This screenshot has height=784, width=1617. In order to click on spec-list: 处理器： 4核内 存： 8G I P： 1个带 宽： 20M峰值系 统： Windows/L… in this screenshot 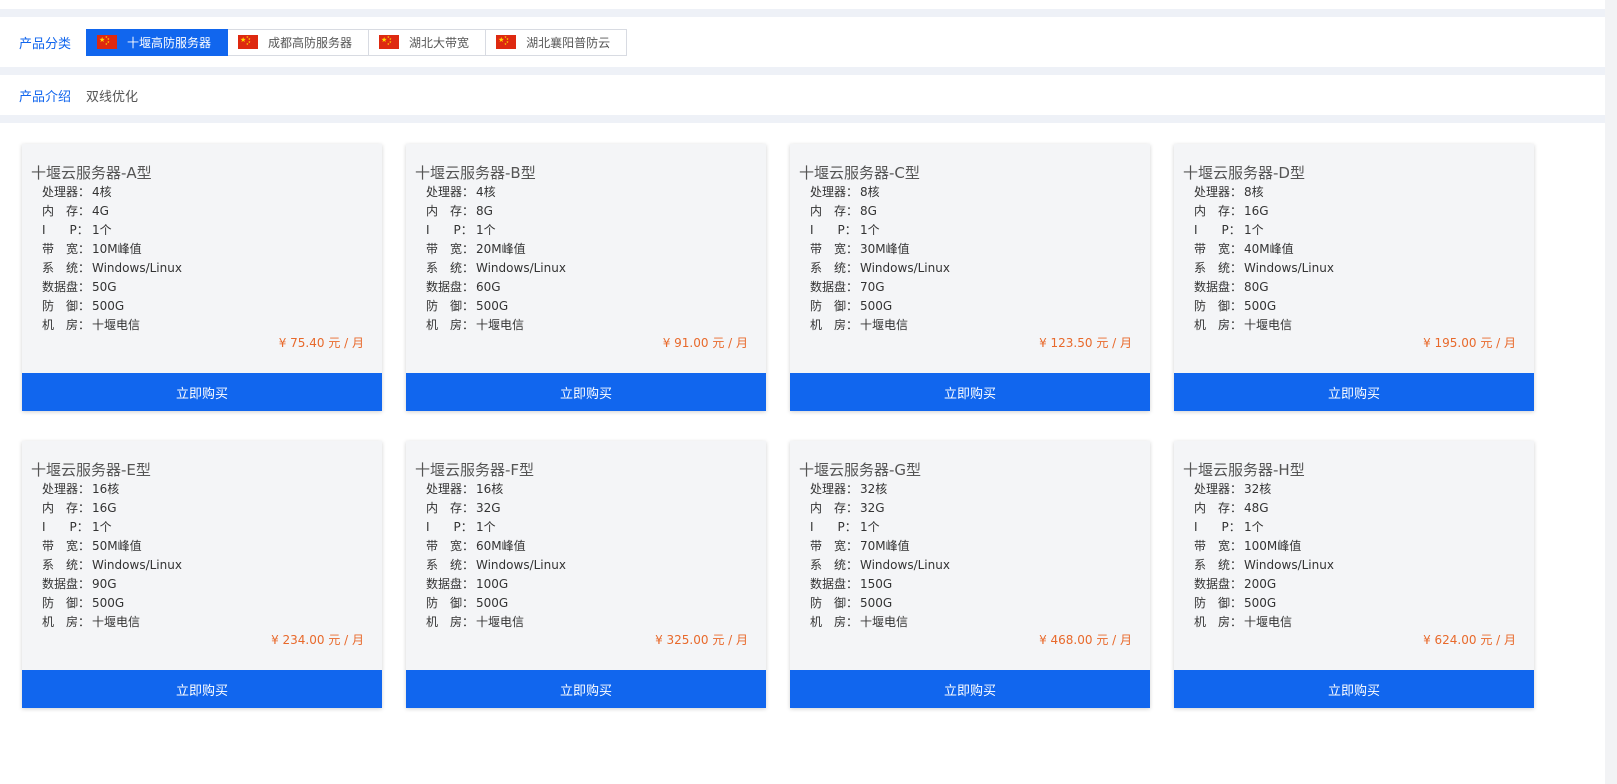, I will do `click(496, 259)`.